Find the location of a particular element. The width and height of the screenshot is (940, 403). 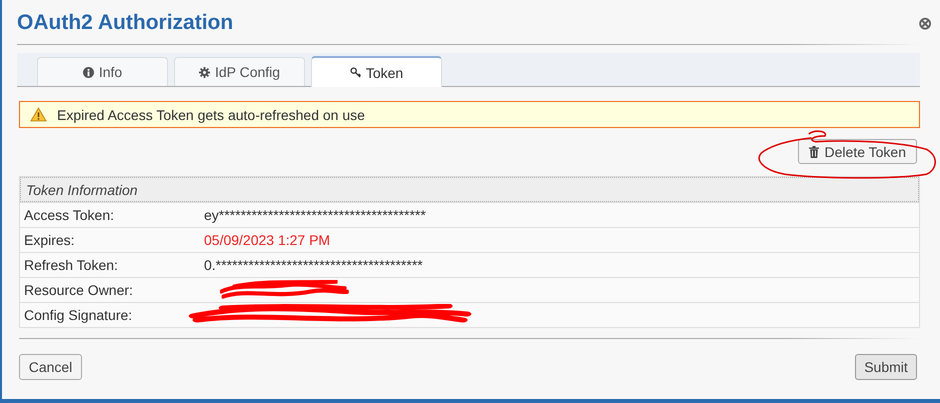

tab: Info is located at coordinates (102, 71).